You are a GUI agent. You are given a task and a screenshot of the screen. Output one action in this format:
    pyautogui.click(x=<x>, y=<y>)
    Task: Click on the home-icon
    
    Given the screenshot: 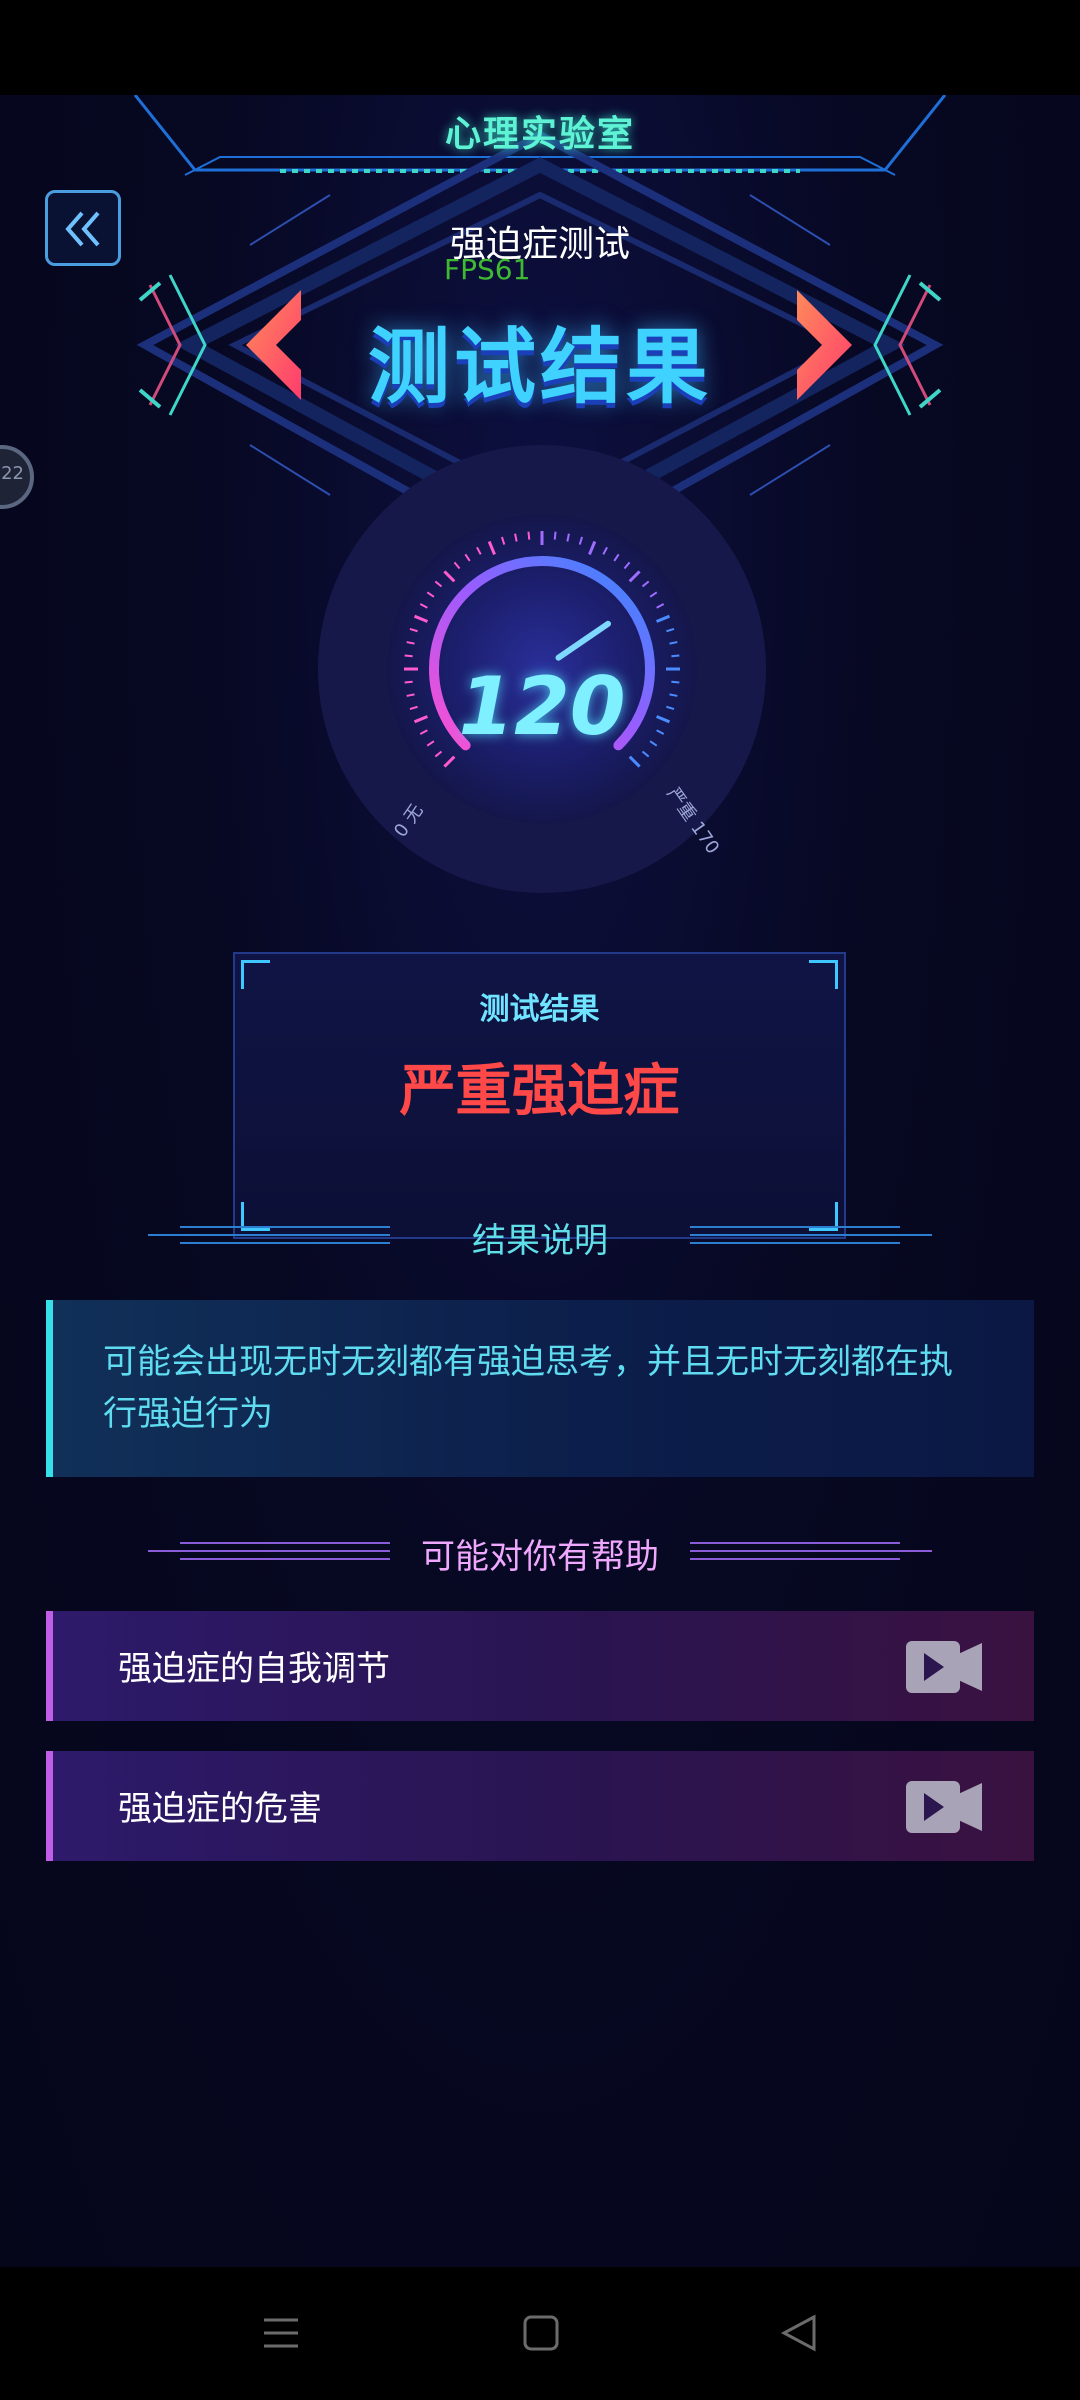 What is the action you would take?
    pyautogui.click(x=541, y=2333)
    